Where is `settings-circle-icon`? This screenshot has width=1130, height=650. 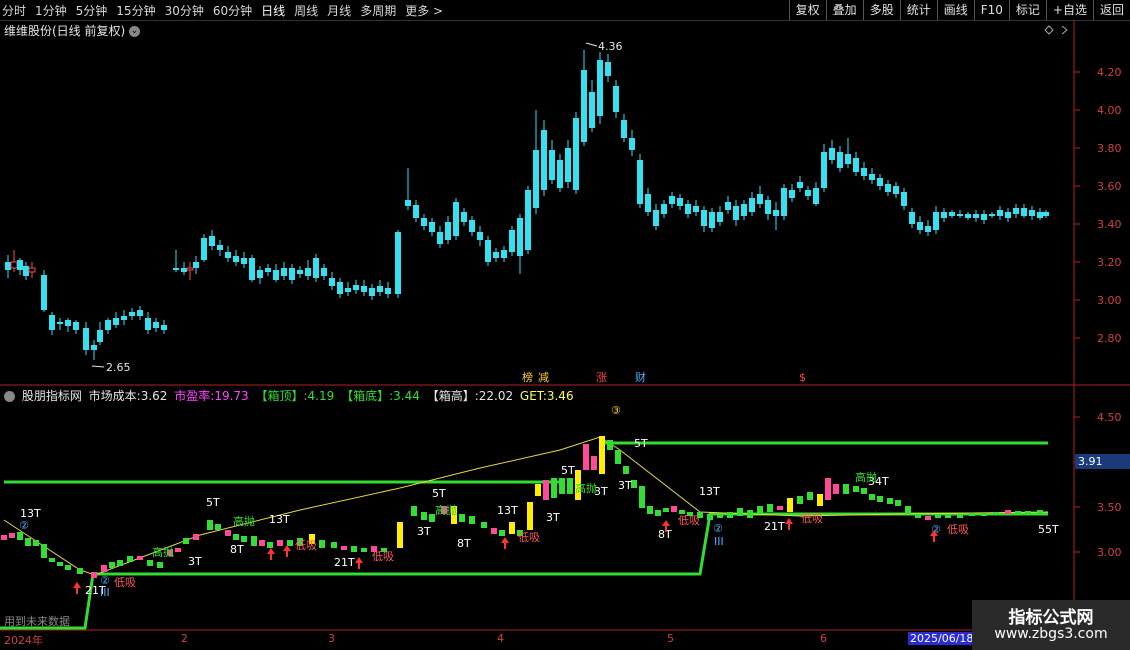 settings-circle-icon is located at coordinates (9, 396).